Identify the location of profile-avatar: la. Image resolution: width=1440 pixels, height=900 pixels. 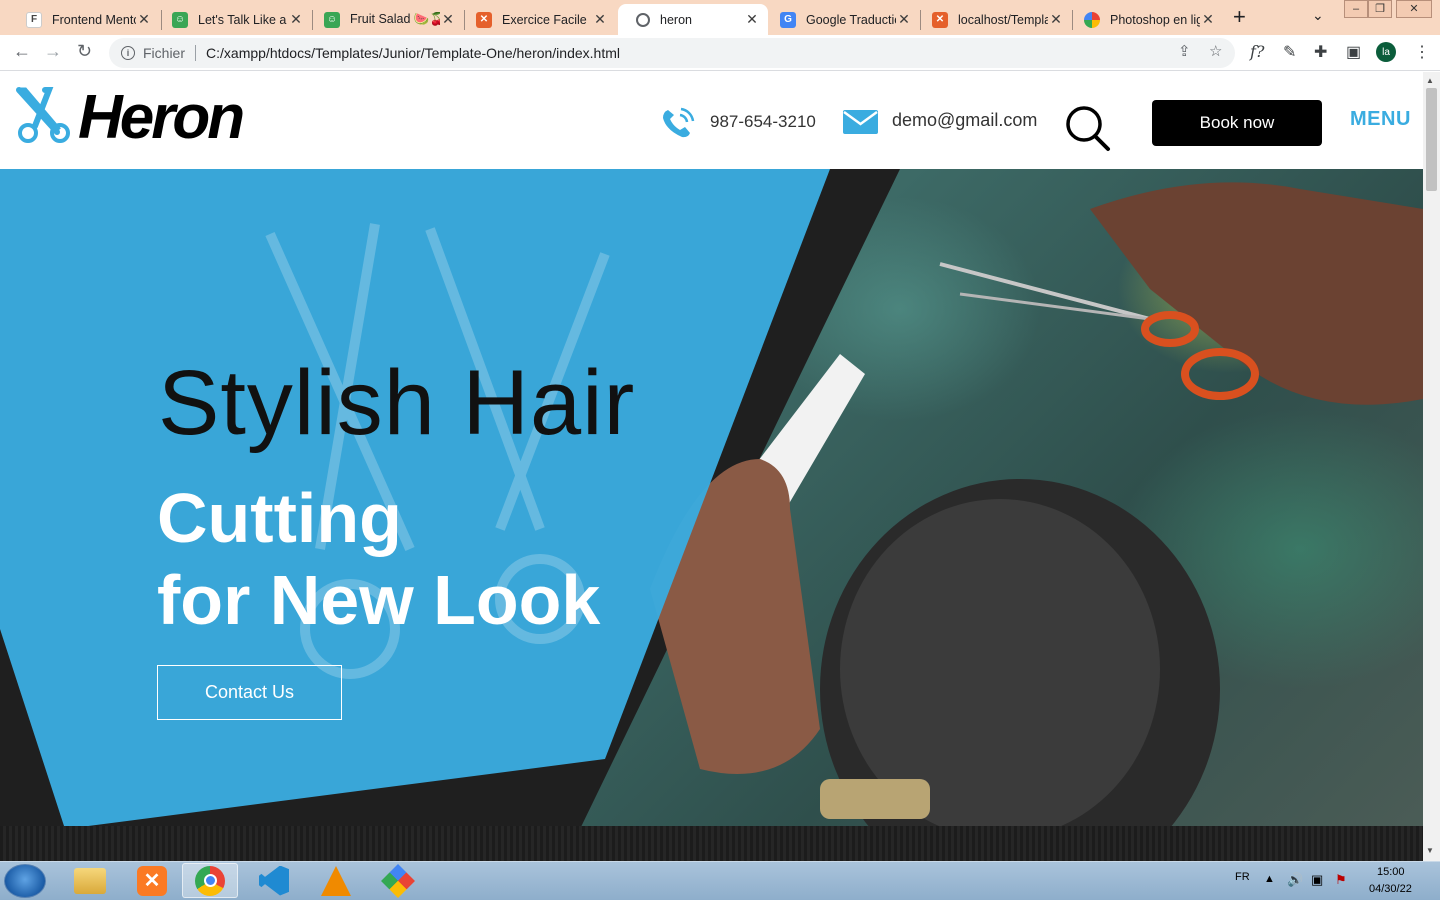
(1386, 52).